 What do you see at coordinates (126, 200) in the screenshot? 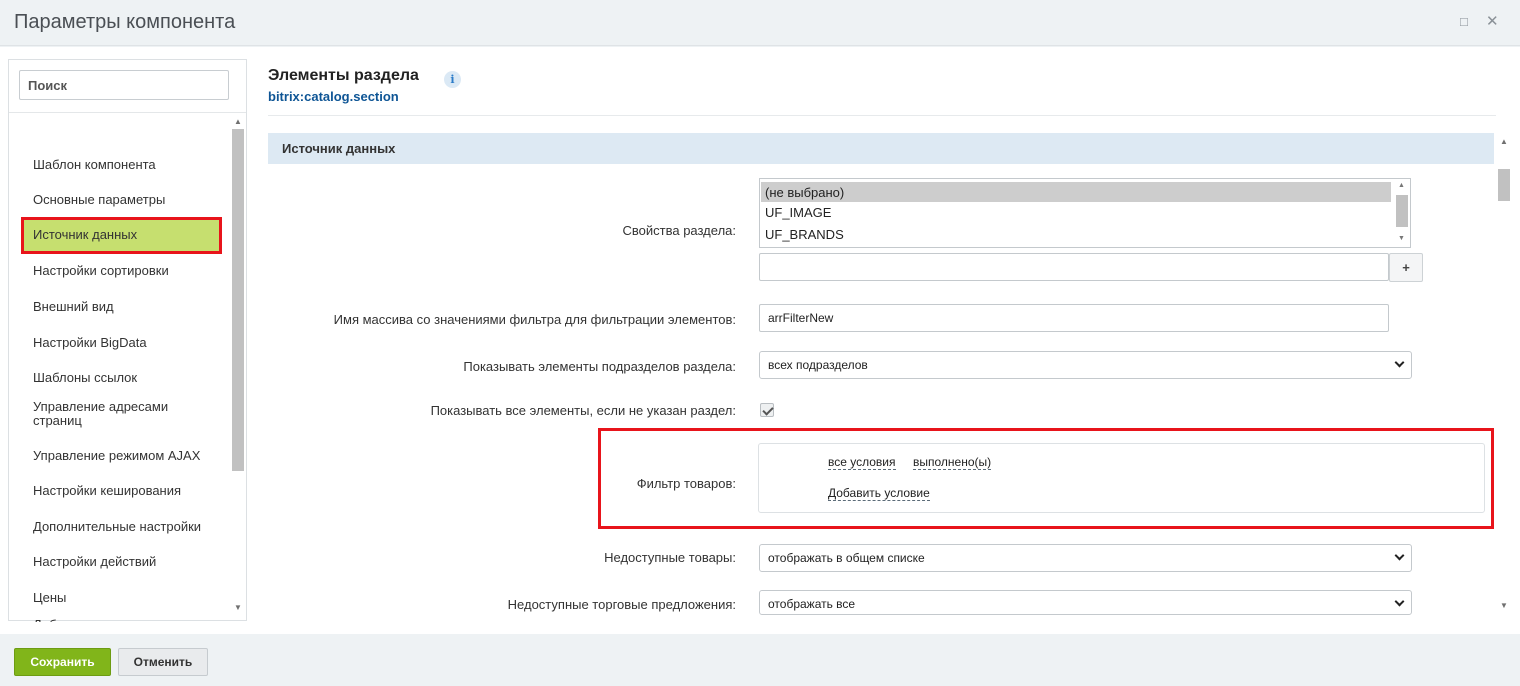
I see `sidebar-item-main-params: Основные параметры` at bounding box center [126, 200].